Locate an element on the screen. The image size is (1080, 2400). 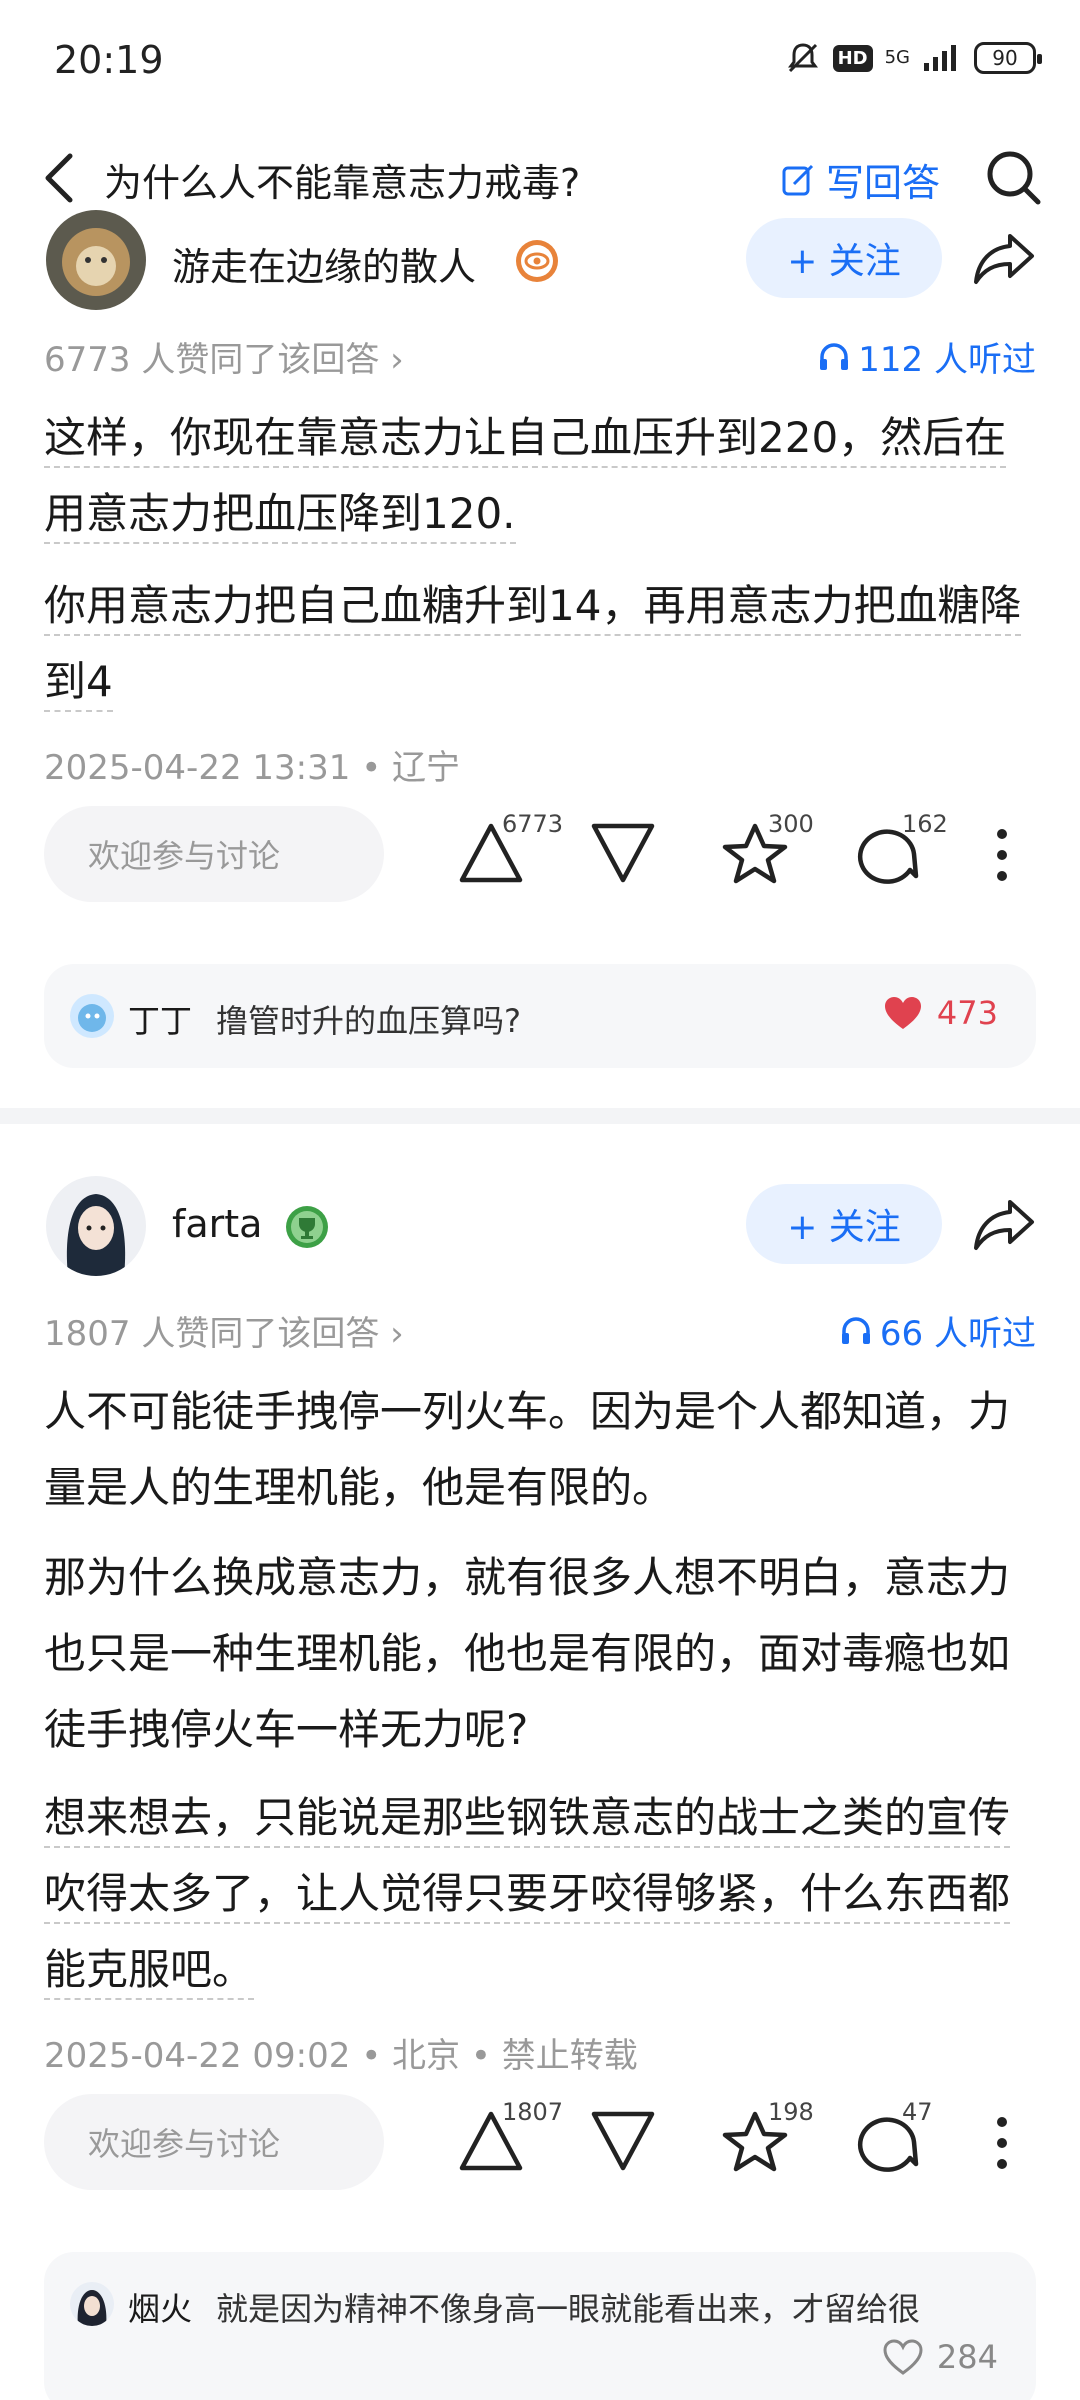
answer-date: 2025-04-22 13:31 • 辽宁 is located at coordinates (252, 768).